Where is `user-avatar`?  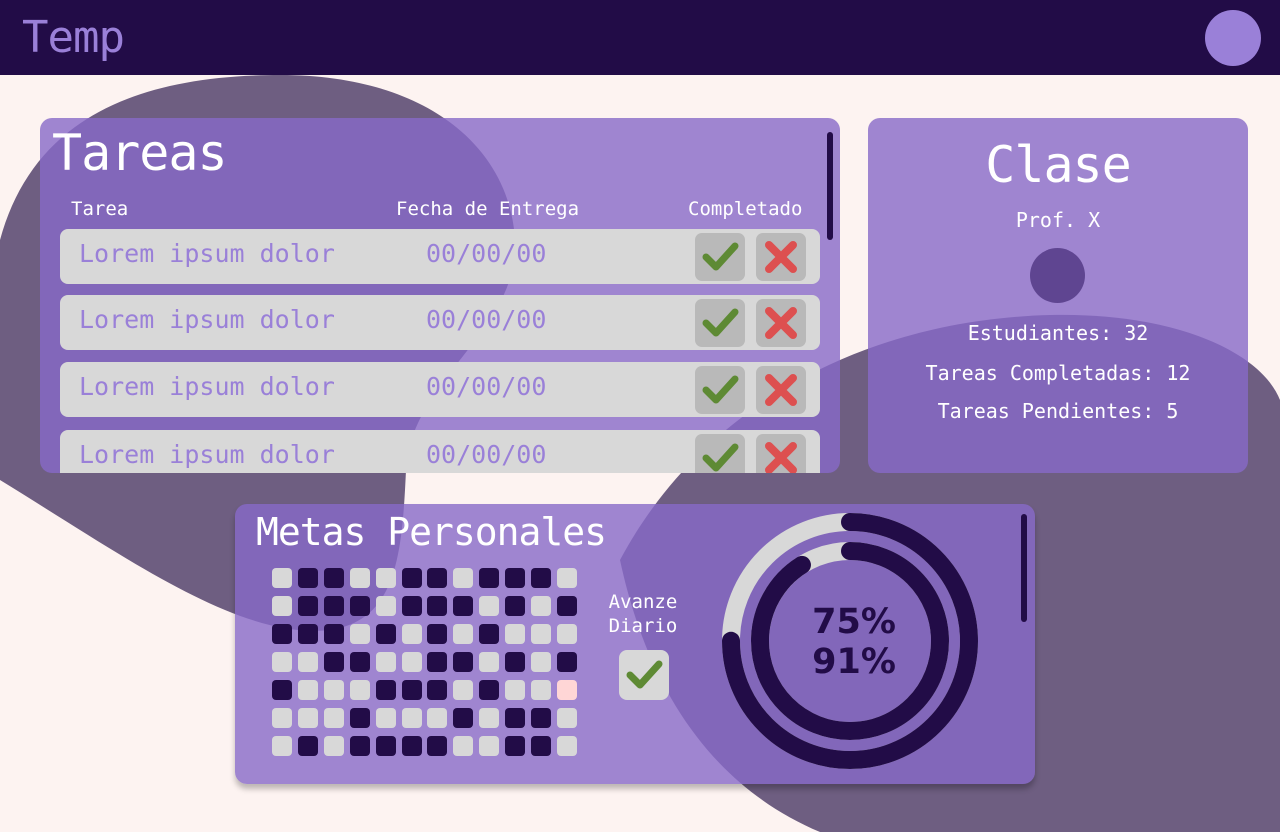 user-avatar is located at coordinates (1233, 38).